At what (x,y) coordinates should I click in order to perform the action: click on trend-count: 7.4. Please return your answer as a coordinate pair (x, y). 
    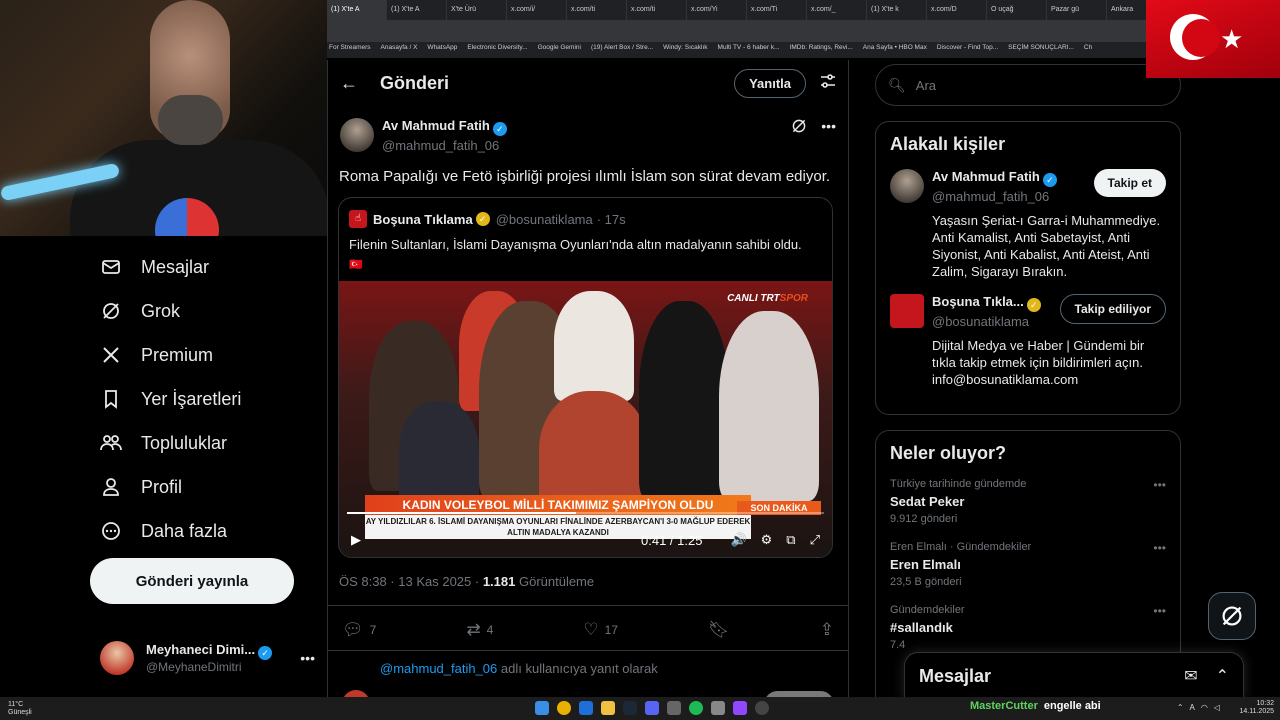
    Looking at the image, I should click on (898, 645).